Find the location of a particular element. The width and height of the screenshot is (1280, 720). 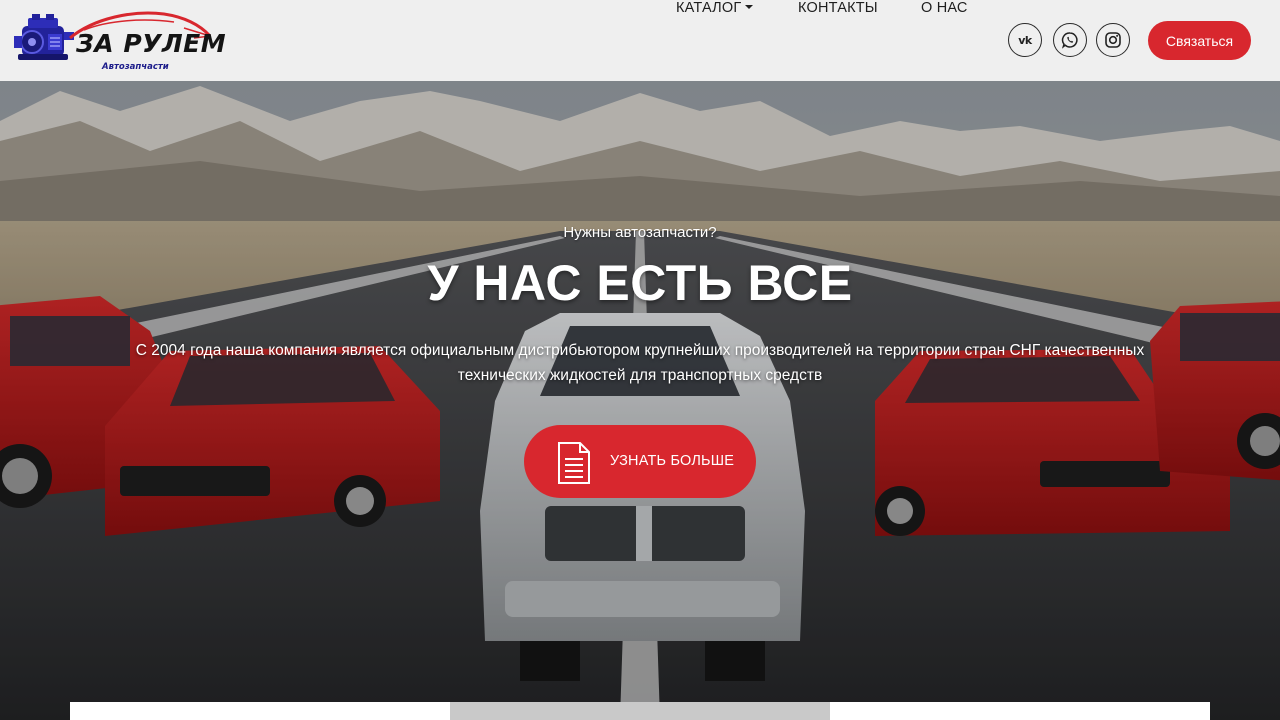

whatsapp-link is located at coordinates (1070, 40).